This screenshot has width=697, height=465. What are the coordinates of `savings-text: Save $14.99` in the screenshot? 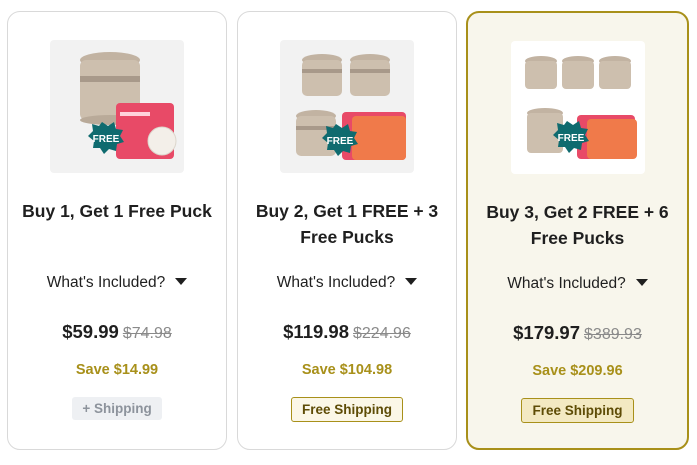 It's located at (117, 370).